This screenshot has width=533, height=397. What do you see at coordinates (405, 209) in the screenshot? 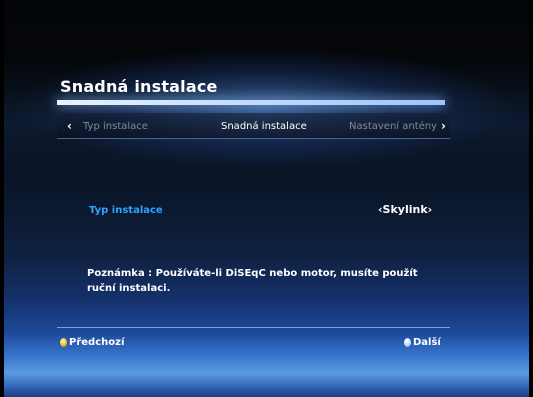
I see `install-type-selector: ‹Skylink›` at bounding box center [405, 209].